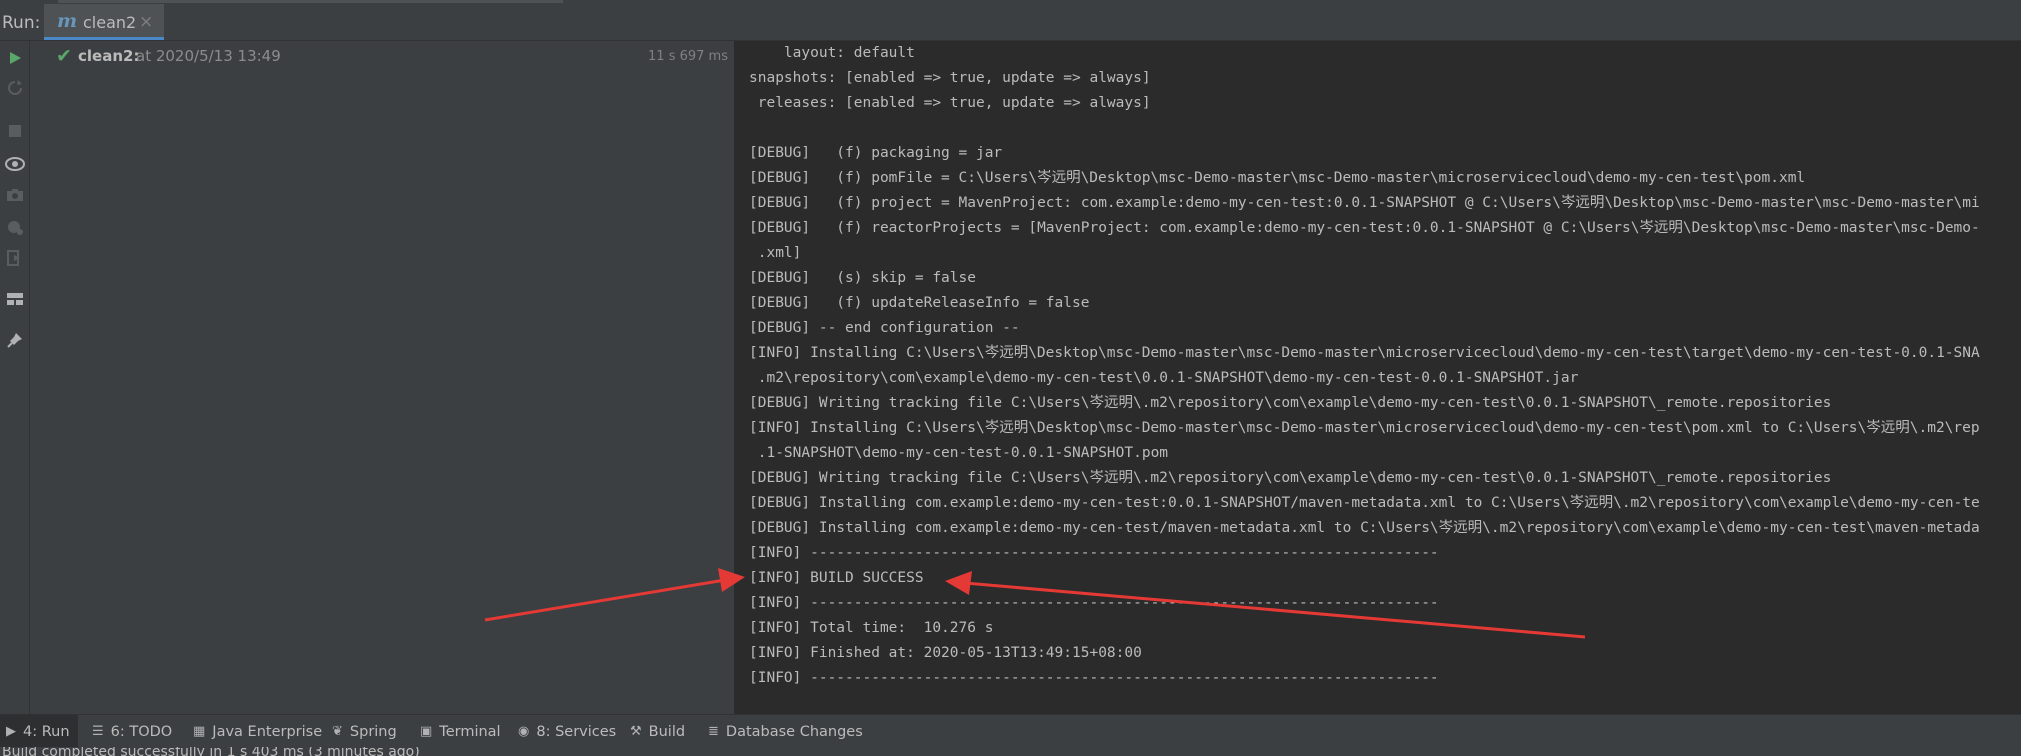  I want to click on tree-item-clean2: ✔ clean2: at 2020/5/13 13:49 11 s 697 ms, so click(382, 56).